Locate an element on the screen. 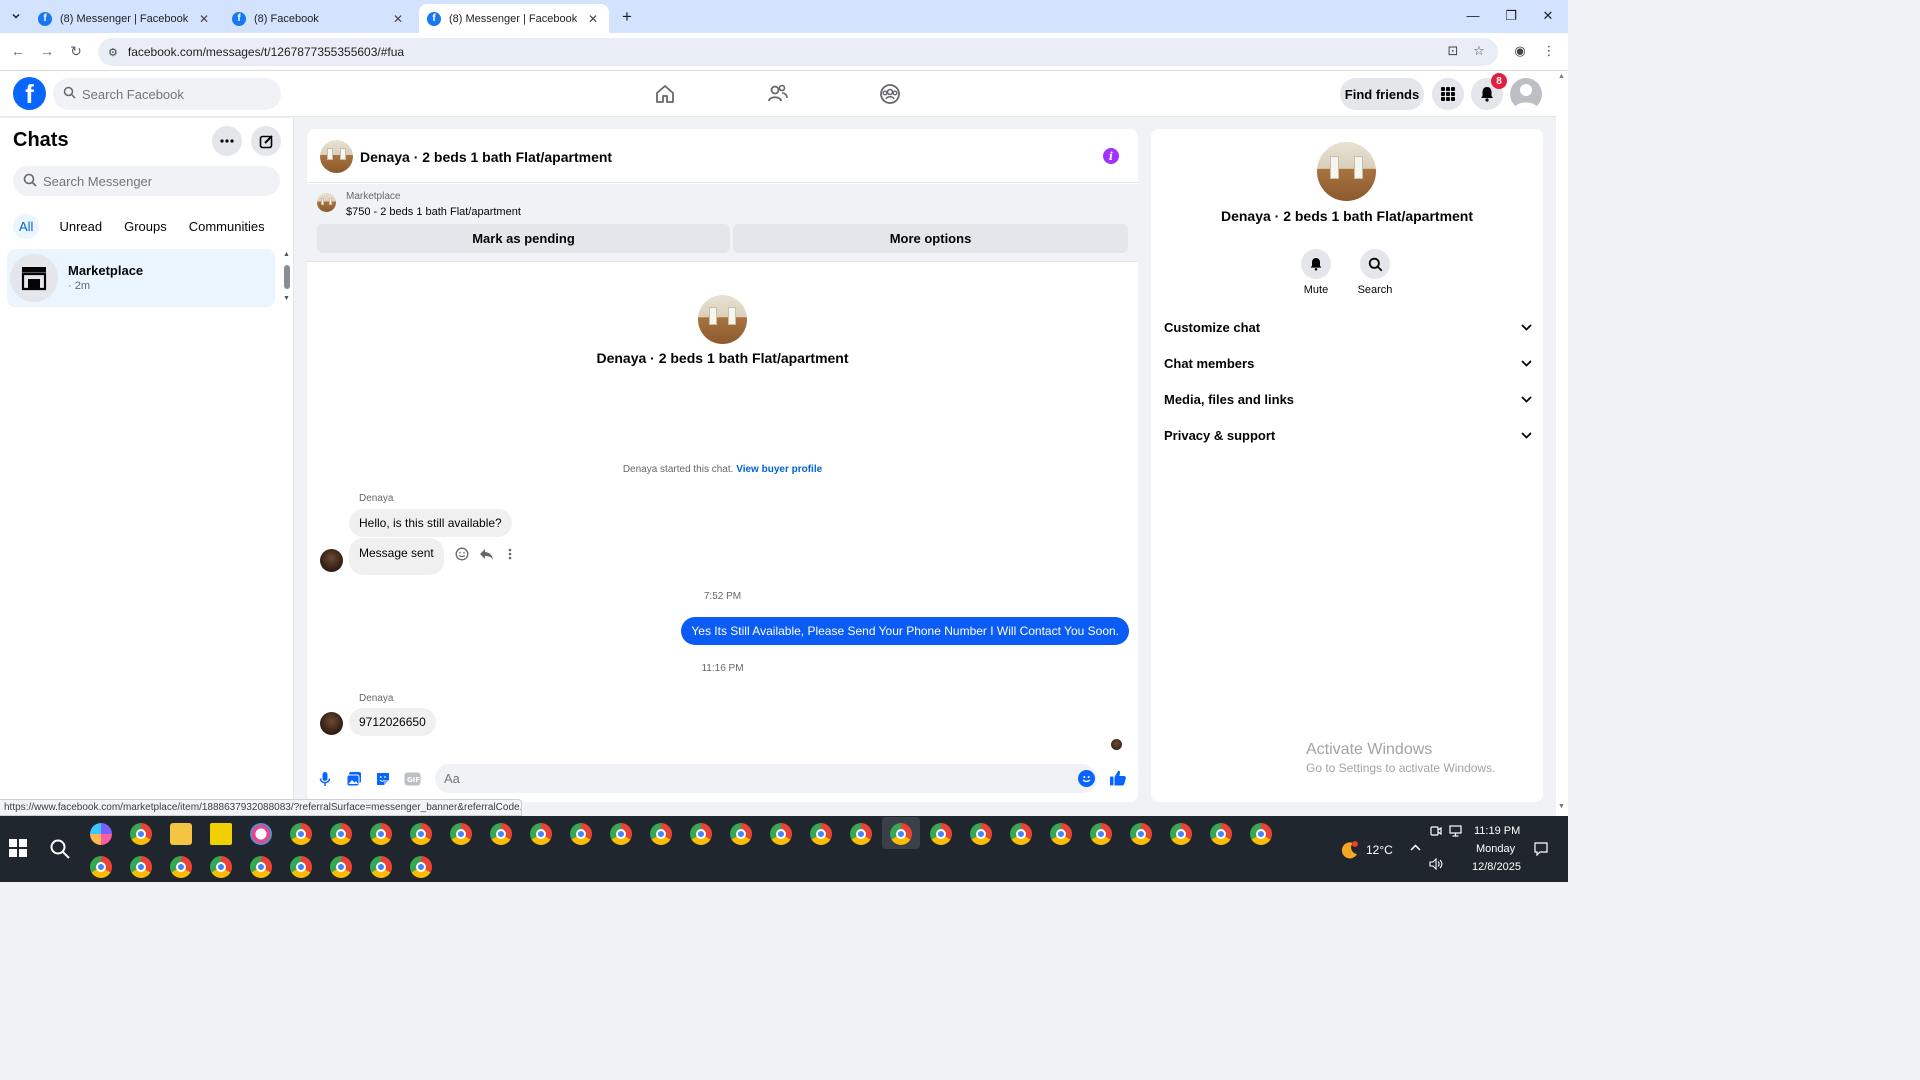 The image size is (1920, 1080). filter-unread: Unread is located at coordinates (80, 226).